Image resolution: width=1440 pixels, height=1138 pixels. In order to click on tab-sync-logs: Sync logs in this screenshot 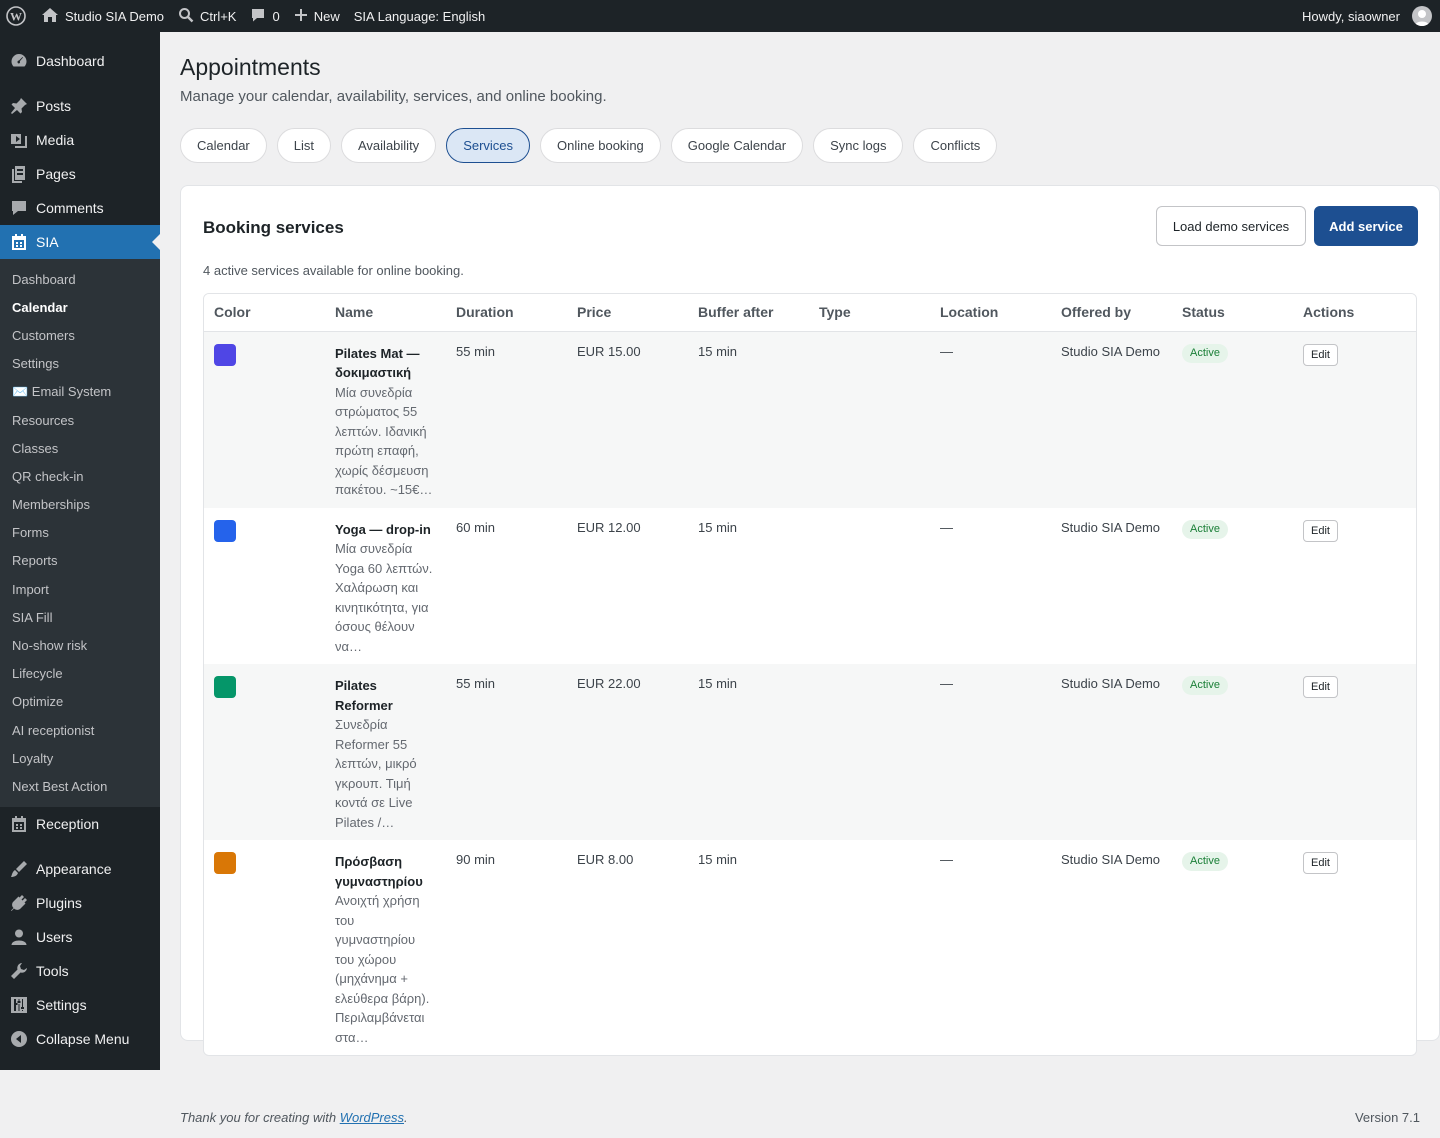, I will do `click(858, 145)`.